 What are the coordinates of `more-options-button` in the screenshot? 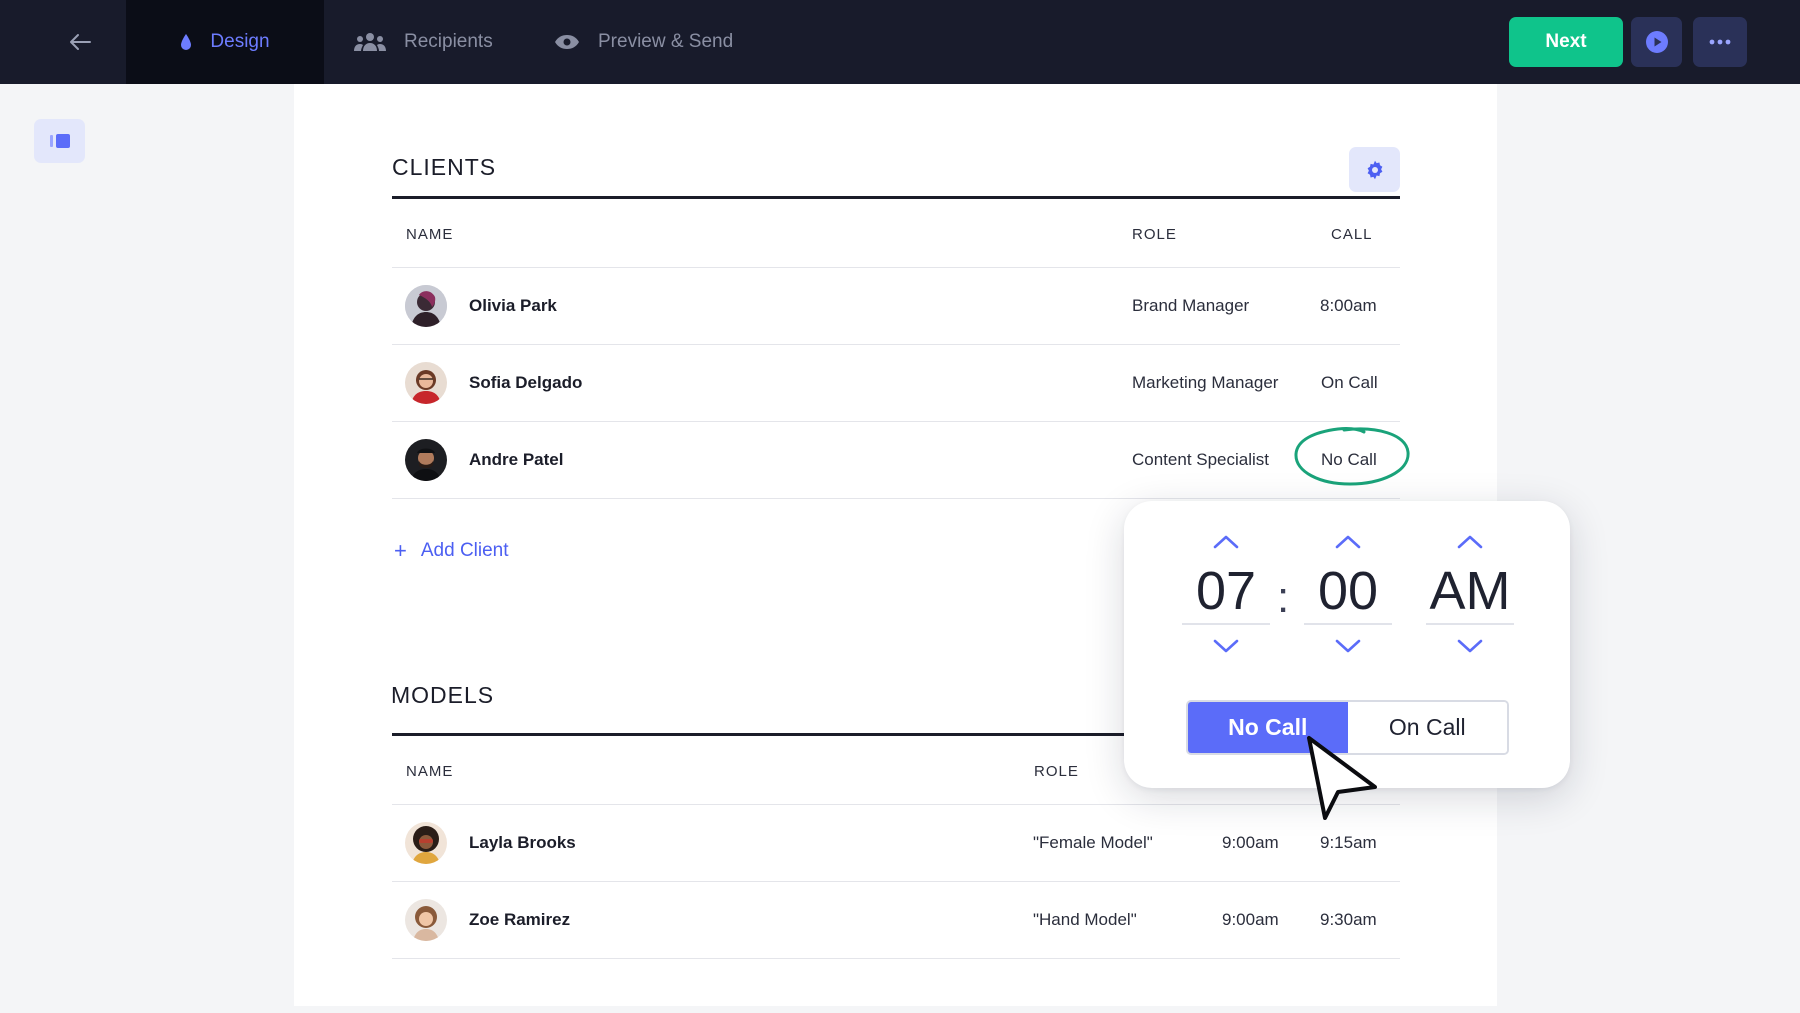 It's located at (1720, 42).